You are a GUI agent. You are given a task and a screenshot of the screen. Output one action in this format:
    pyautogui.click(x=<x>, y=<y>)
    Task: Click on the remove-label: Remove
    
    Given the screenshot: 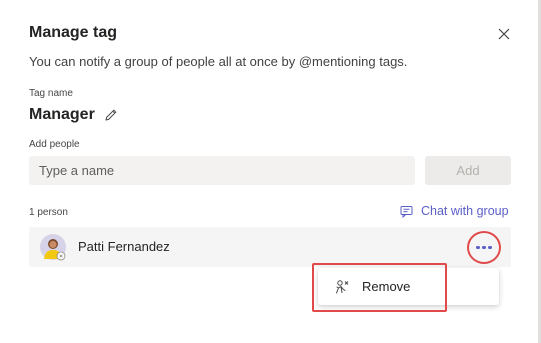 What is the action you would take?
    pyautogui.click(x=386, y=286)
    